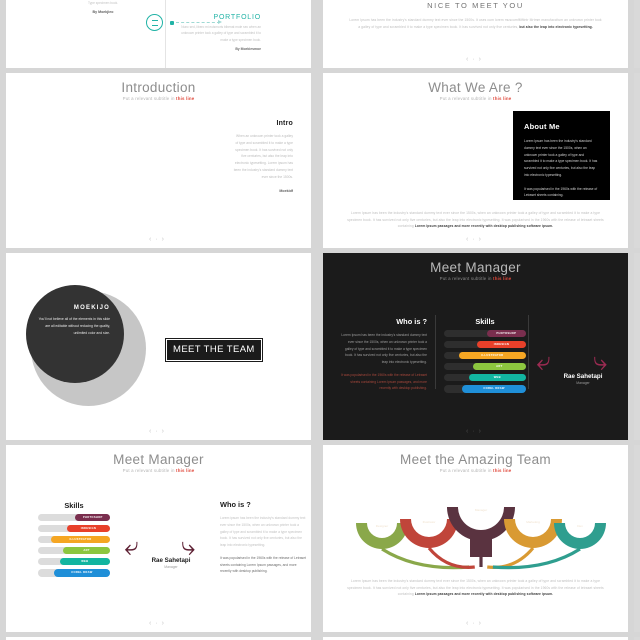 This screenshot has height=640, width=640. I want to click on team-member-name: Präik Siwitale, so click(533, 515).